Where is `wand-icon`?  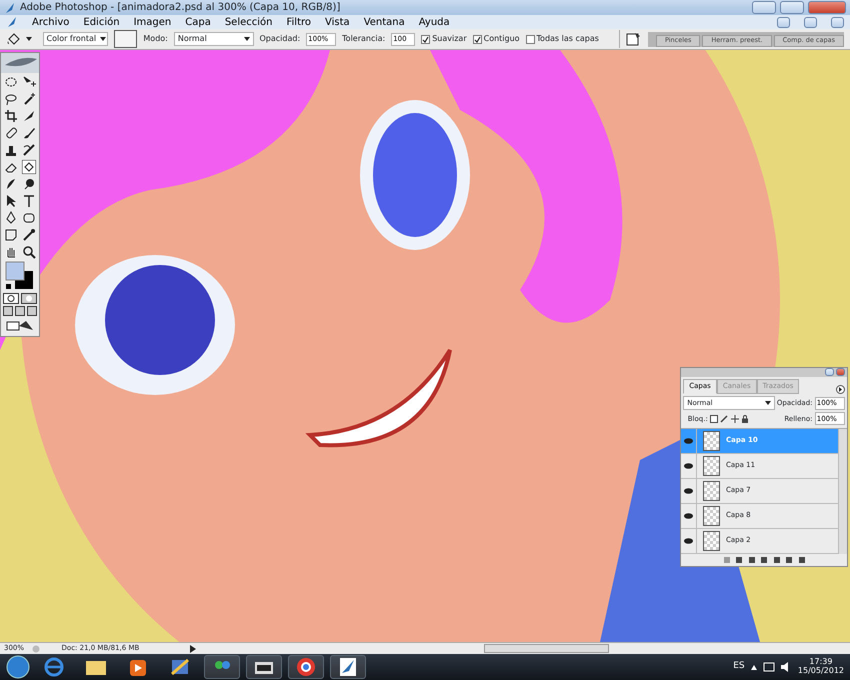 wand-icon is located at coordinates (29, 99).